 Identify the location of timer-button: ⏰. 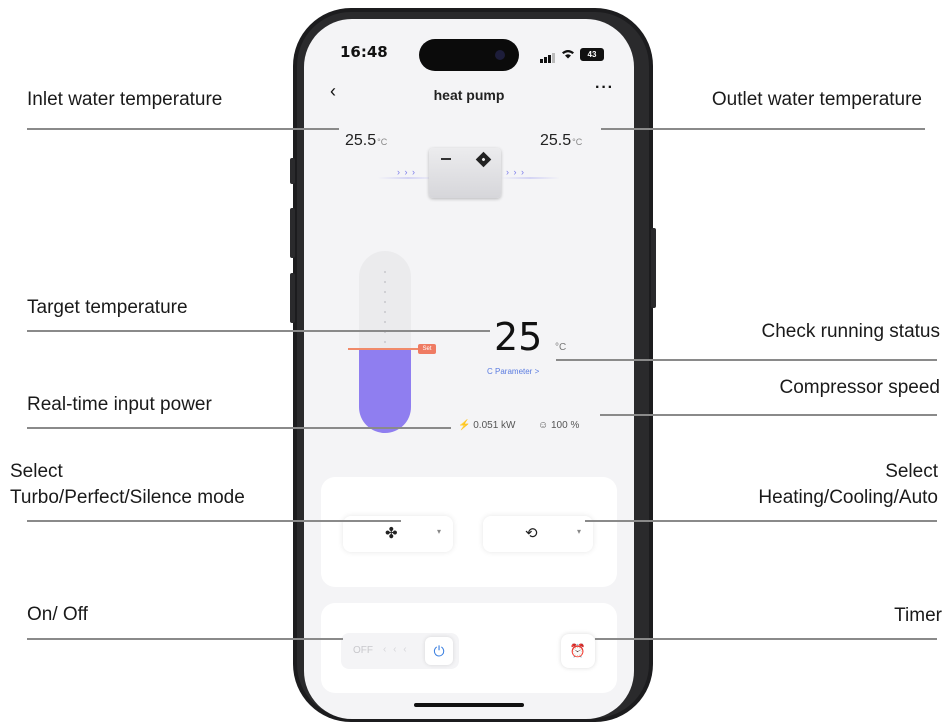
(578, 651).